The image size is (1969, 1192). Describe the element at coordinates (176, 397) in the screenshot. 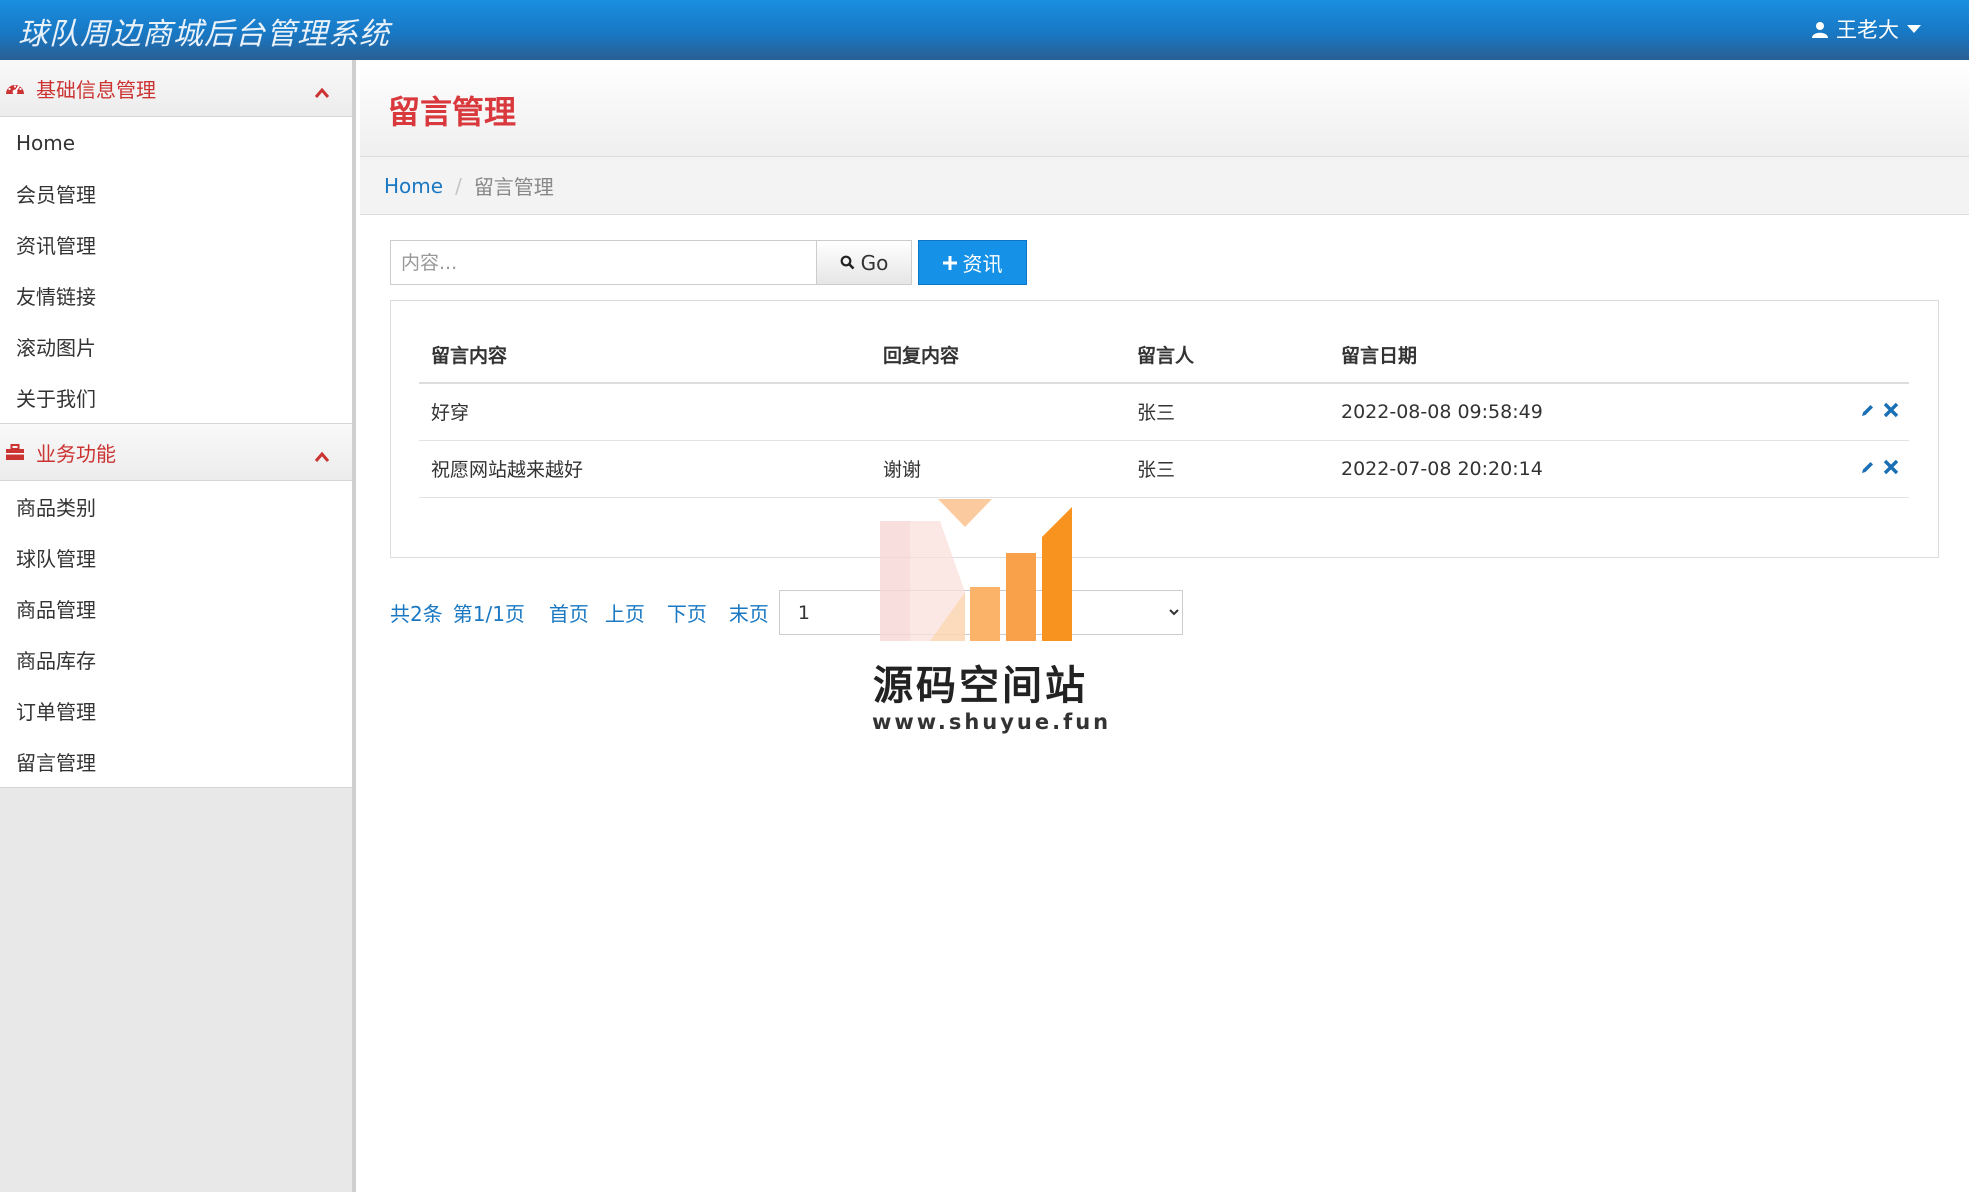

I see `sidebar-item-about: 关于我们` at that location.